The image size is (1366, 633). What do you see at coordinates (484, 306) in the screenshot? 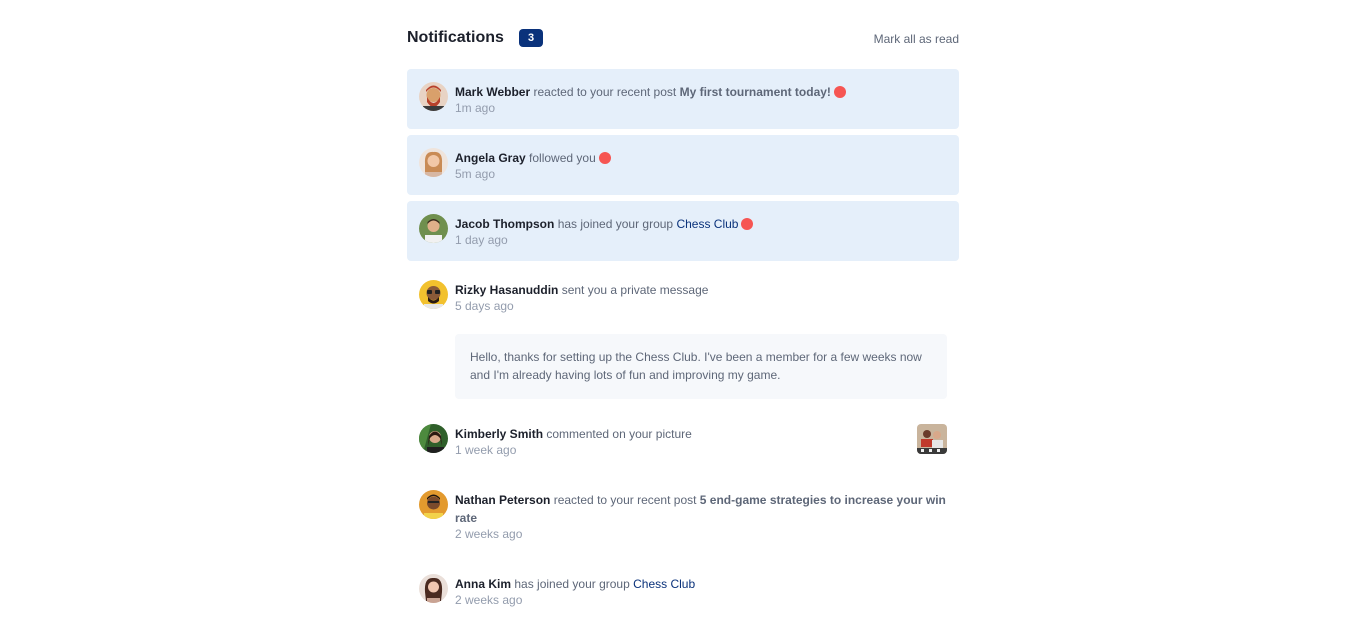
I see `notification-time: 5 days ago` at bounding box center [484, 306].